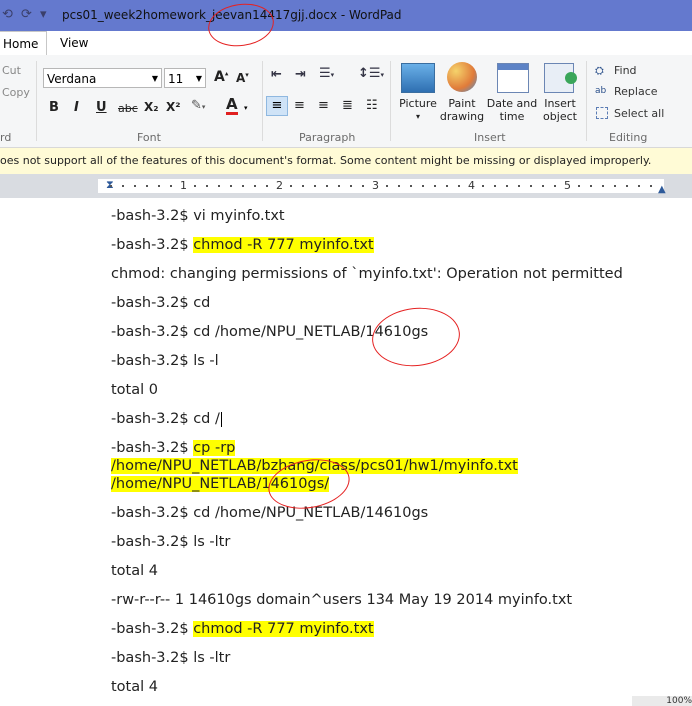  I want to click on doc-line: -bash-3.2$ vi myinfo.txt, so click(198, 216).